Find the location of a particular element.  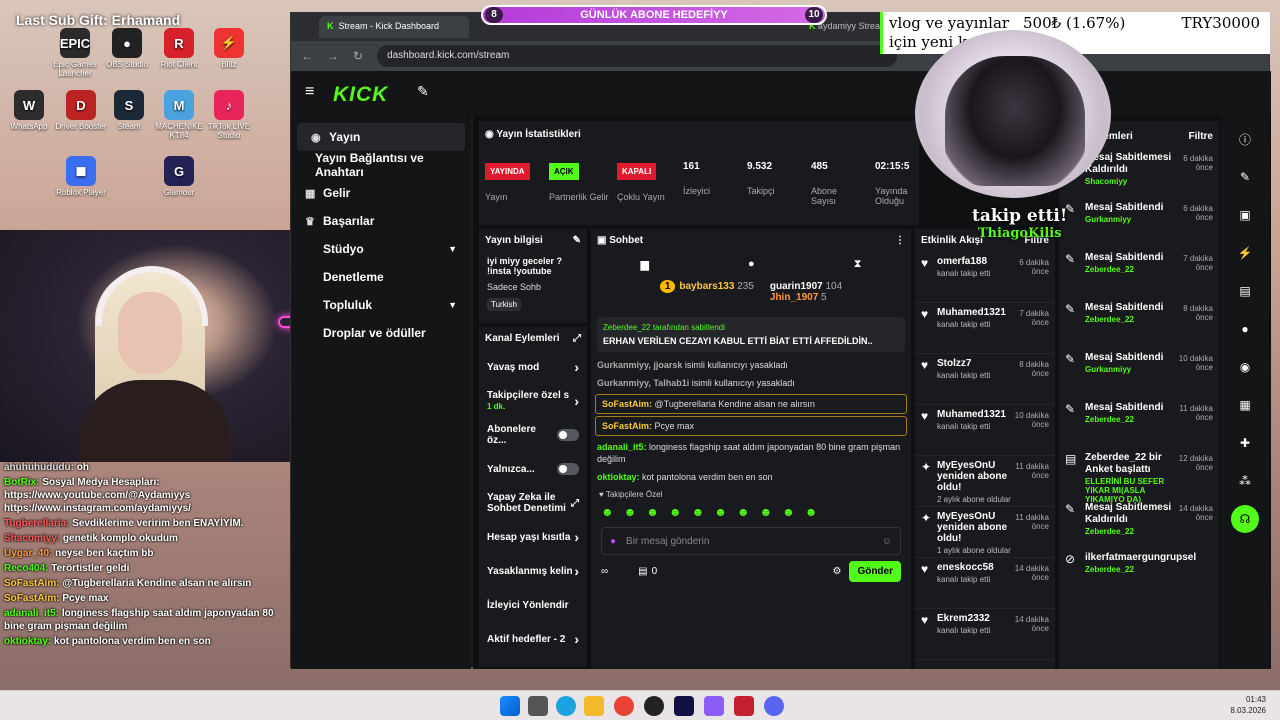

folder-icon is located at coordinates (594, 706).